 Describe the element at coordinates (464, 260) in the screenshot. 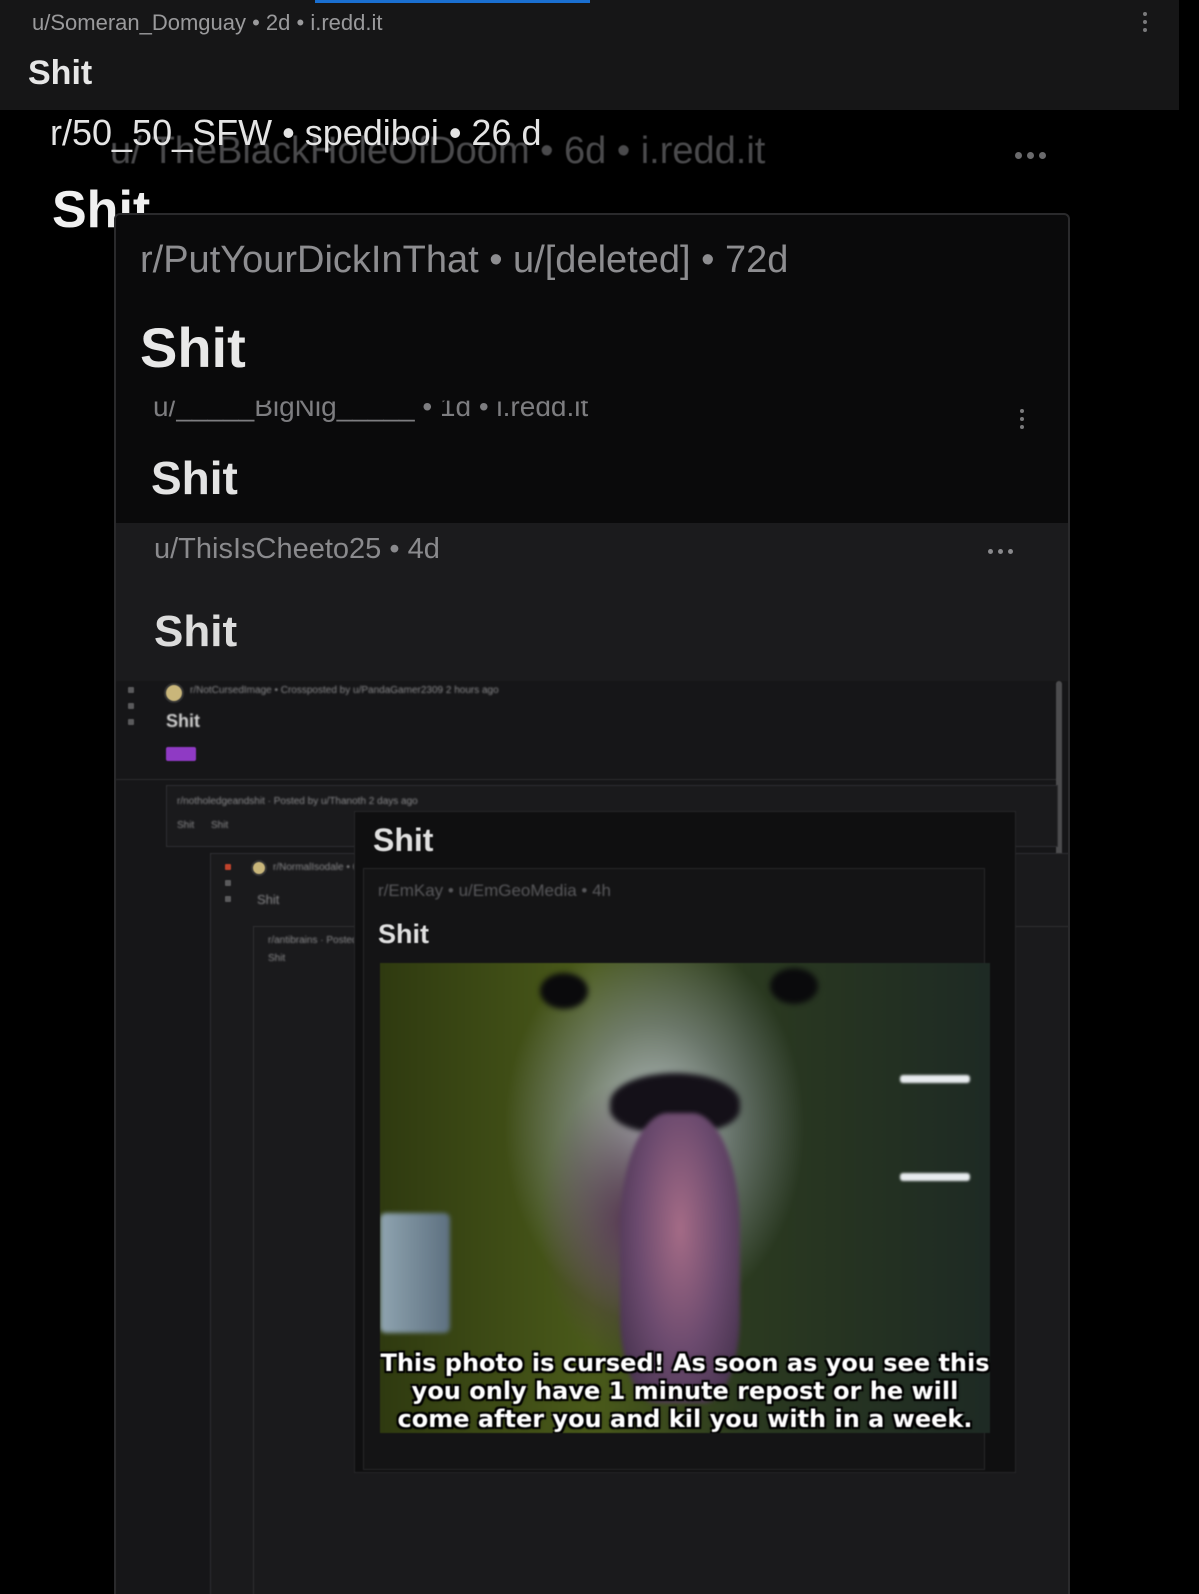

I see `repost-meta-2: r/PutYourDickInThat • u/[deleted] • 72d` at that location.